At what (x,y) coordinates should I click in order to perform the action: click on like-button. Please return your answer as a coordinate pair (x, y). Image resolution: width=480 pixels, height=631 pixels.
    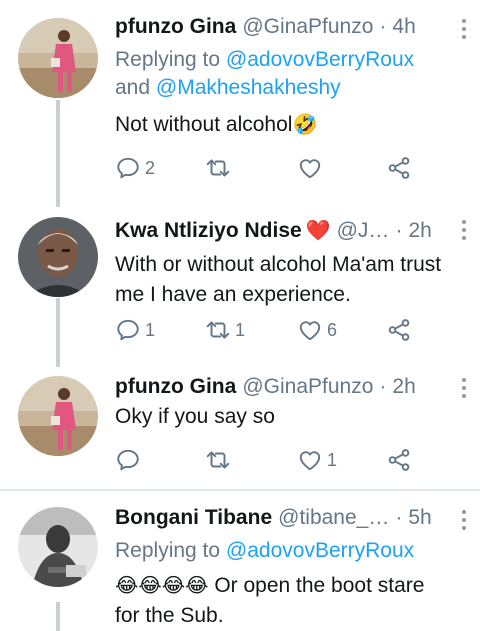
    Looking at the image, I should click on (312, 168).